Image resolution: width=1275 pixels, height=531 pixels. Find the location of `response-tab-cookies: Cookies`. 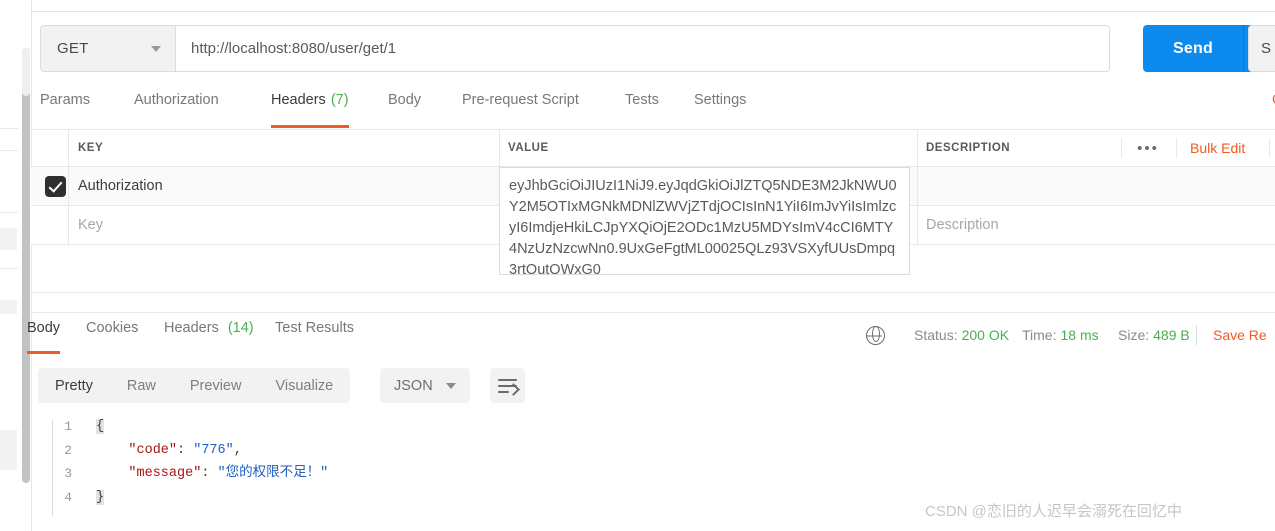

response-tab-cookies: Cookies is located at coordinates (112, 337).